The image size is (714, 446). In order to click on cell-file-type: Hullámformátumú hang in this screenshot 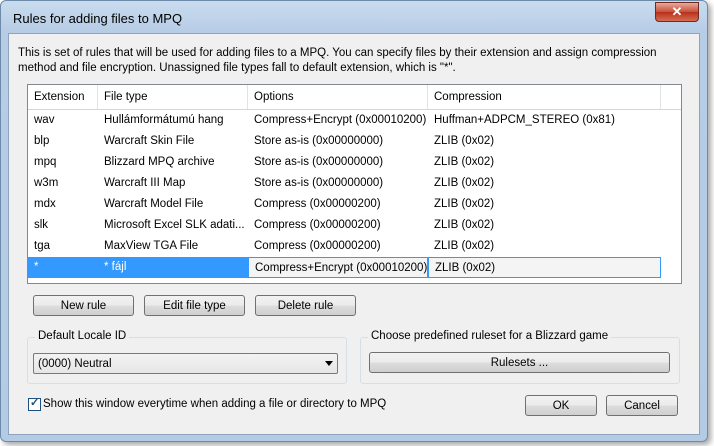, I will do `click(164, 120)`.